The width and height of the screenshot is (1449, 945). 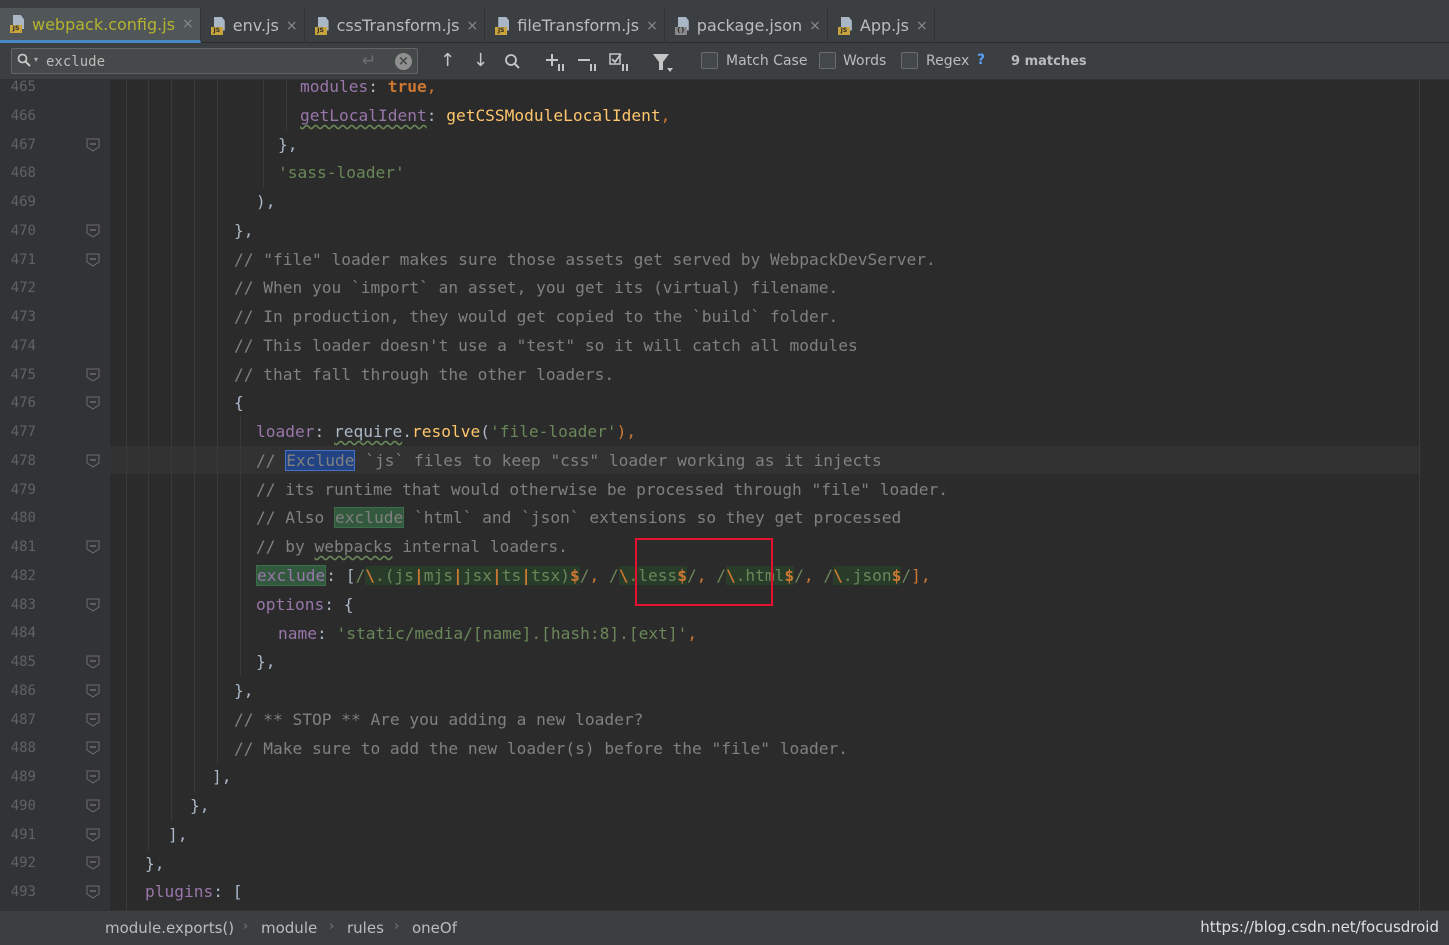 What do you see at coordinates (981, 60) in the screenshot?
I see `regex-help-link: ?` at bounding box center [981, 60].